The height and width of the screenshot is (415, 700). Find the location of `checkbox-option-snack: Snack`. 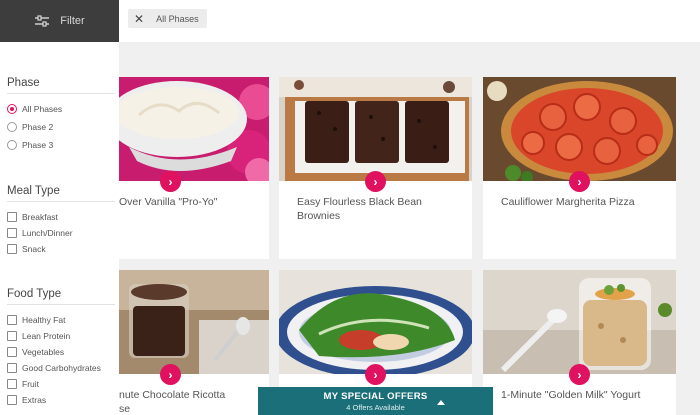

checkbox-option-snack: Snack is located at coordinates (26, 249).